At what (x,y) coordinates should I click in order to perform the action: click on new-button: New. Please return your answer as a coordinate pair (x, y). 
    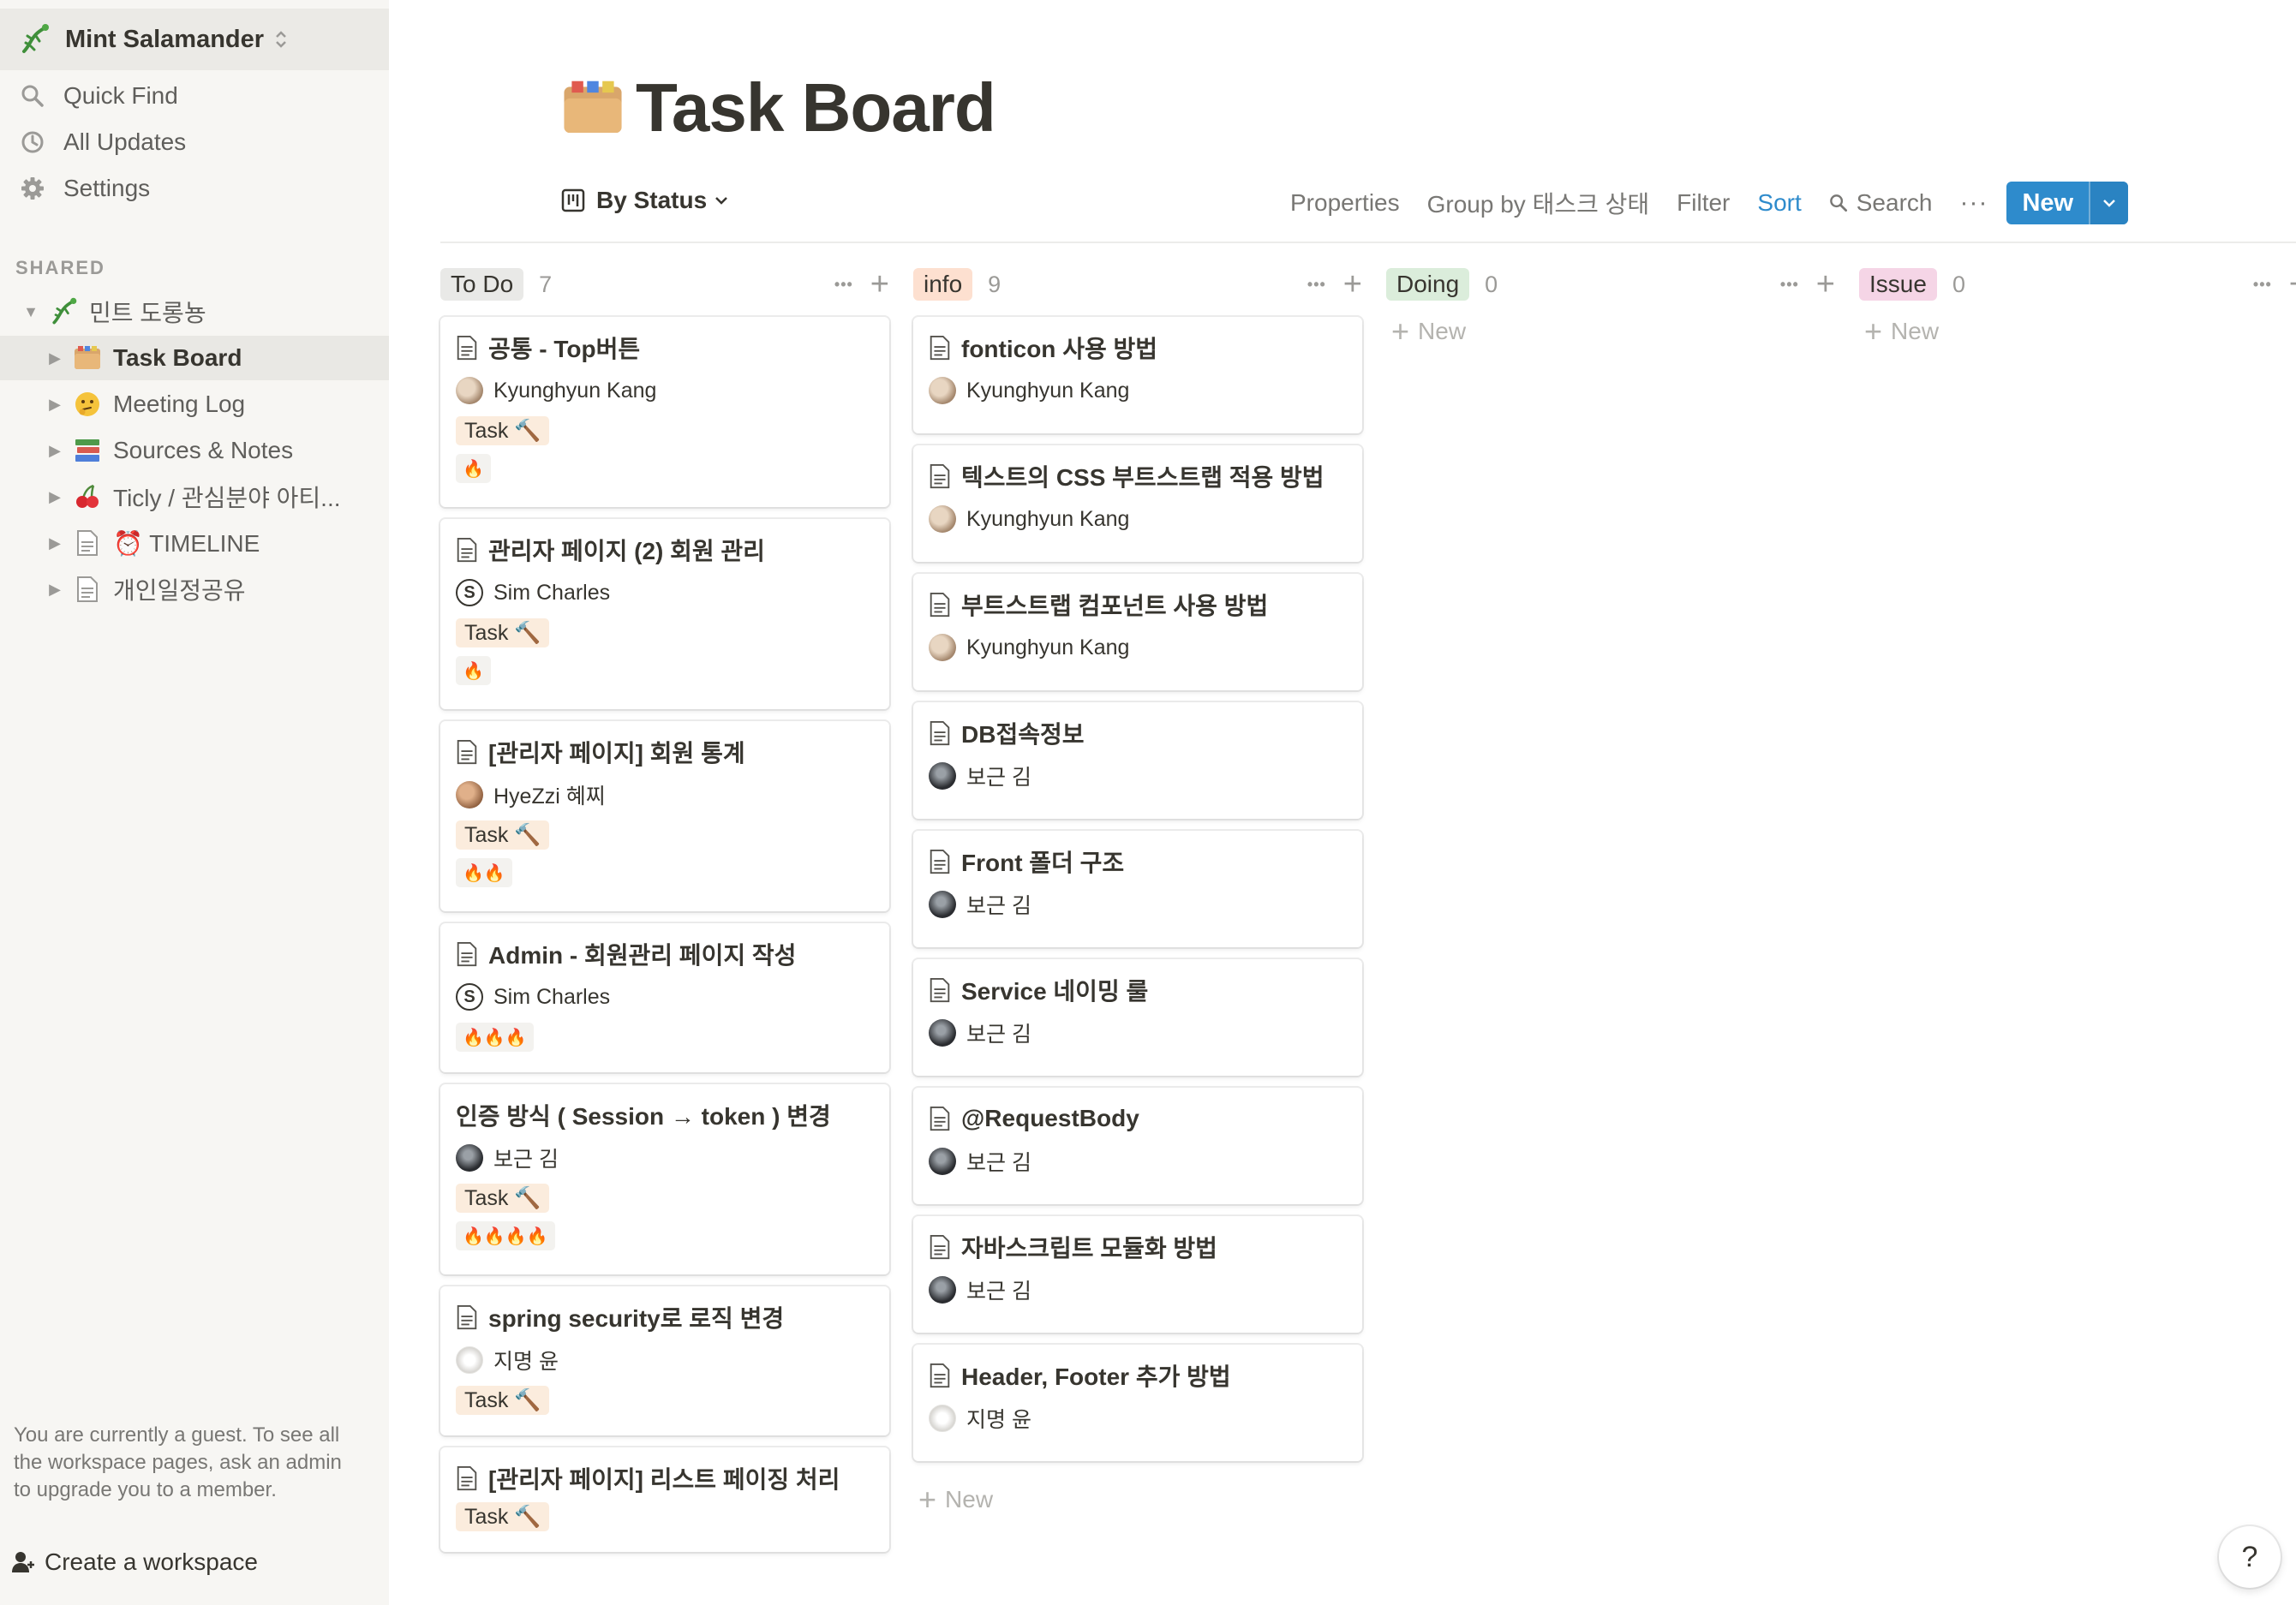
    Looking at the image, I should click on (2047, 203).